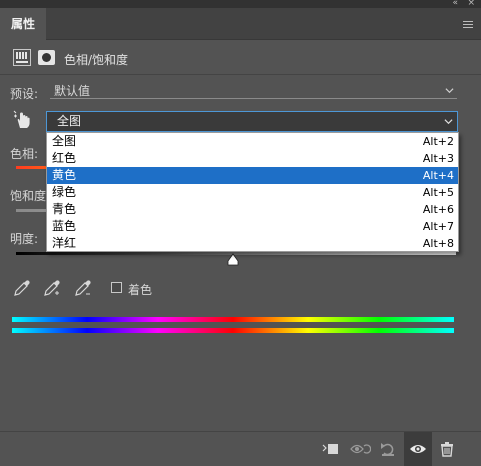 This screenshot has width=481, height=466. Describe the element at coordinates (96, 60) in the screenshot. I see `adjustment-title: 色相/饱和度` at that location.